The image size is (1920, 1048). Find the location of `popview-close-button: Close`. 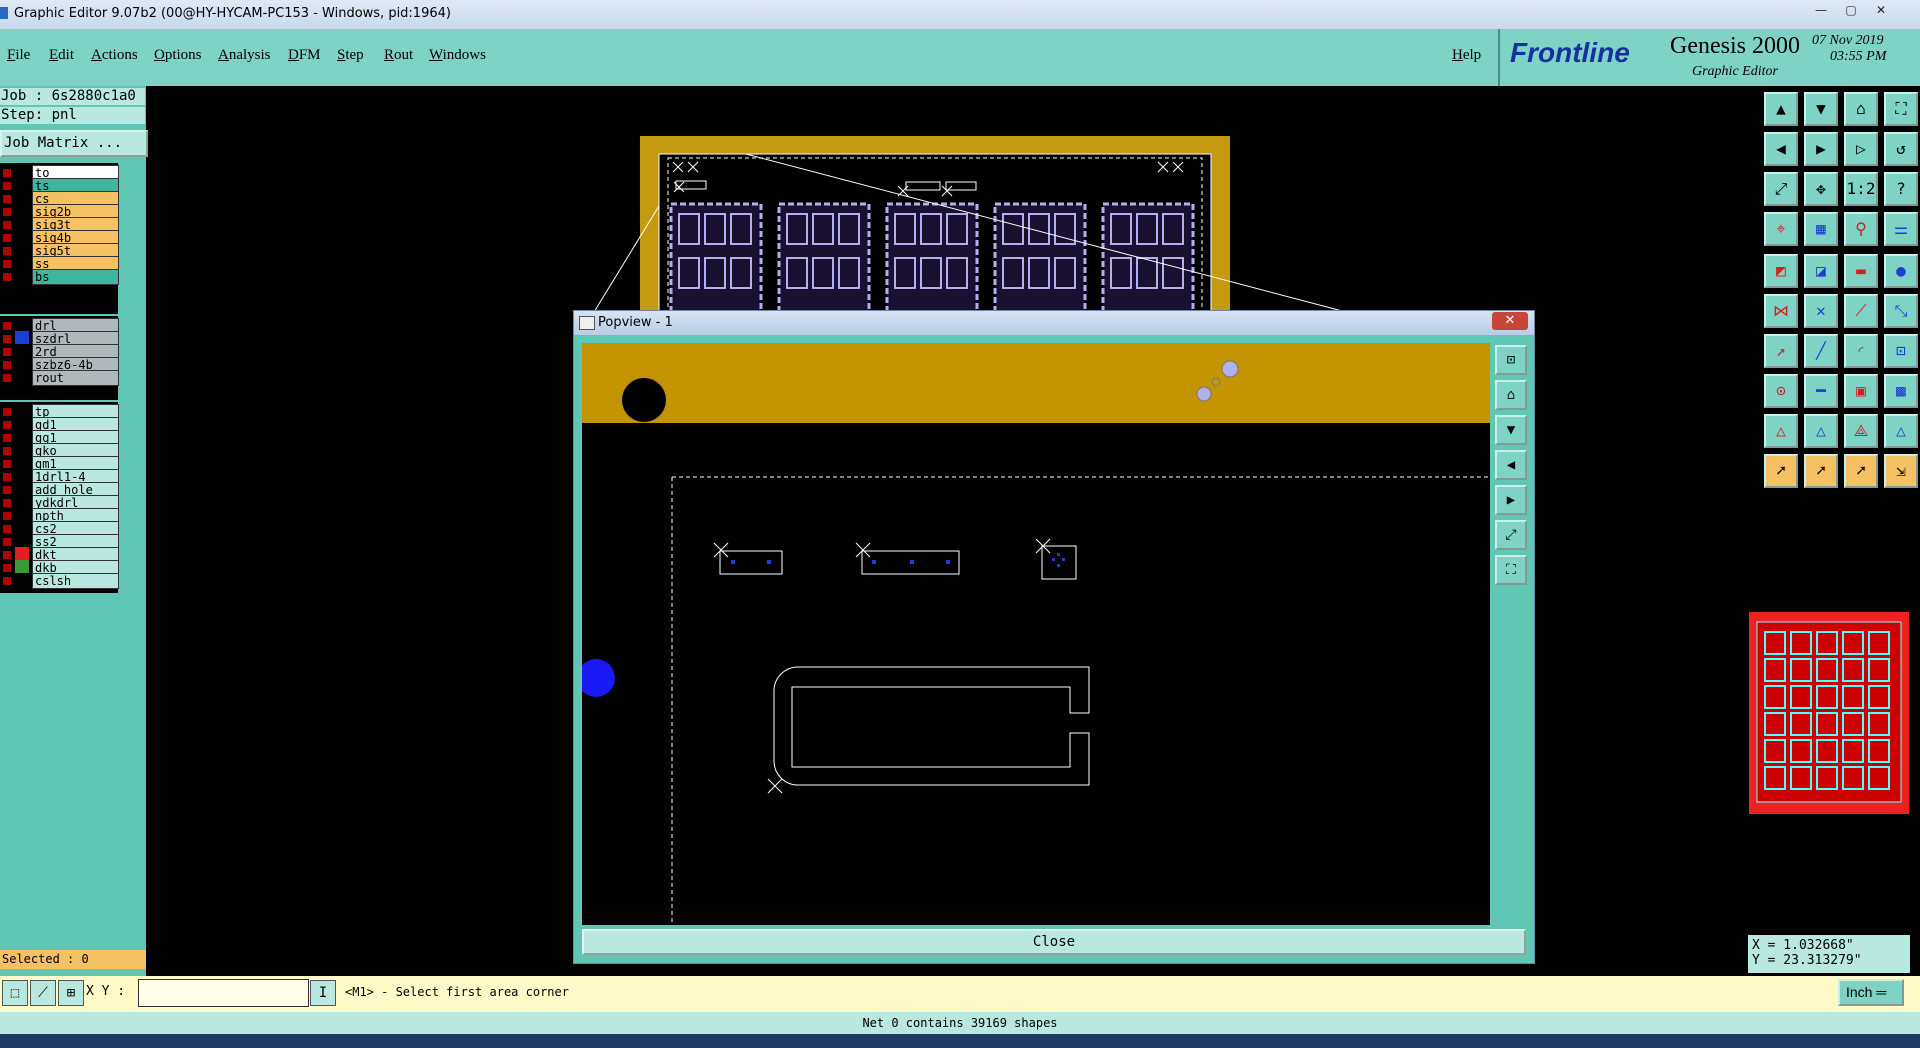

popview-close-button: Close is located at coordinates (1054, 942).